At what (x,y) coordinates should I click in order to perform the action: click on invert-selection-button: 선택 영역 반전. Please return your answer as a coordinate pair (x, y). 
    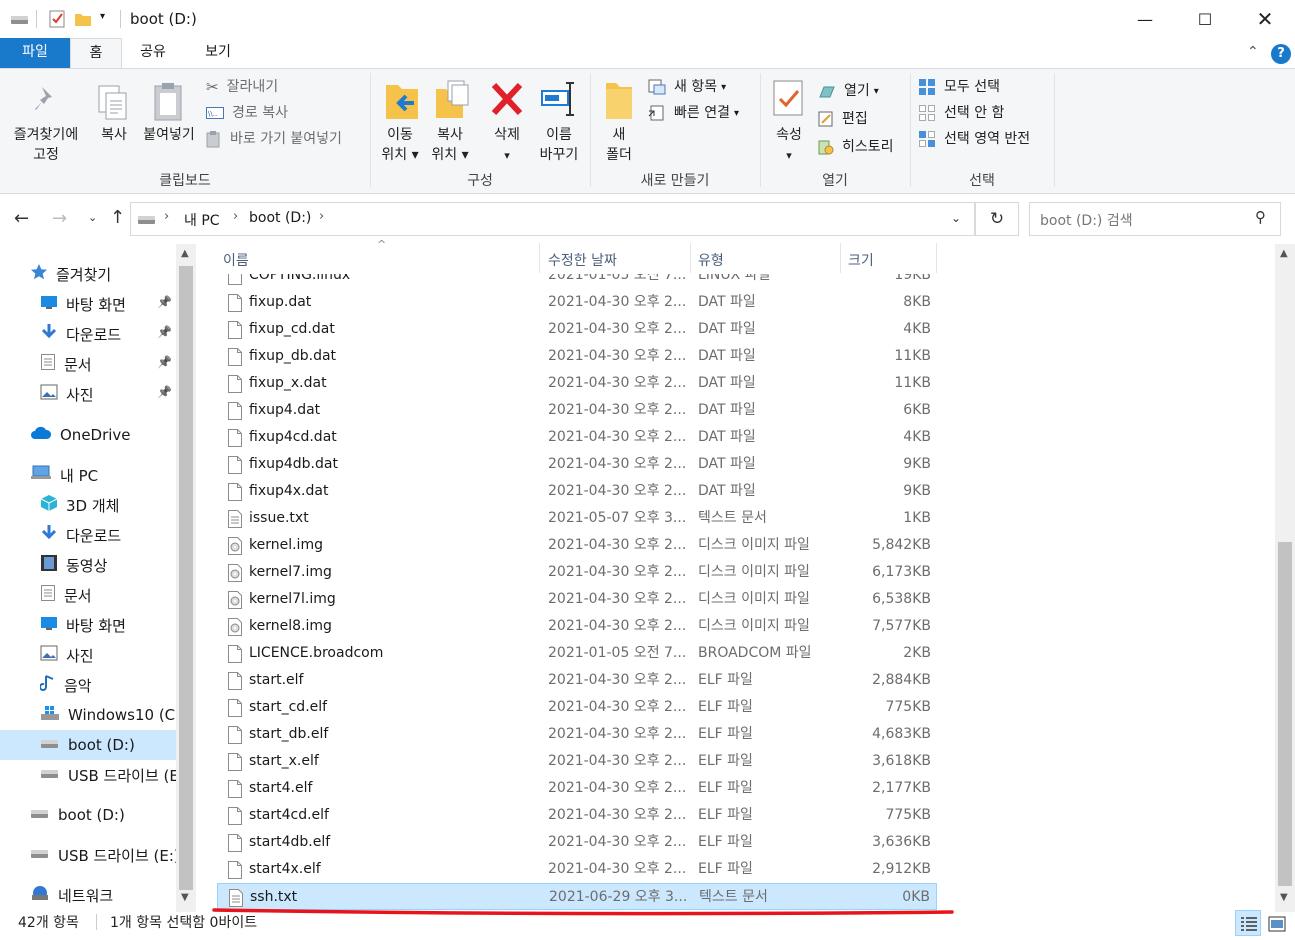
    Looking at the image, I should click on (988, 139).